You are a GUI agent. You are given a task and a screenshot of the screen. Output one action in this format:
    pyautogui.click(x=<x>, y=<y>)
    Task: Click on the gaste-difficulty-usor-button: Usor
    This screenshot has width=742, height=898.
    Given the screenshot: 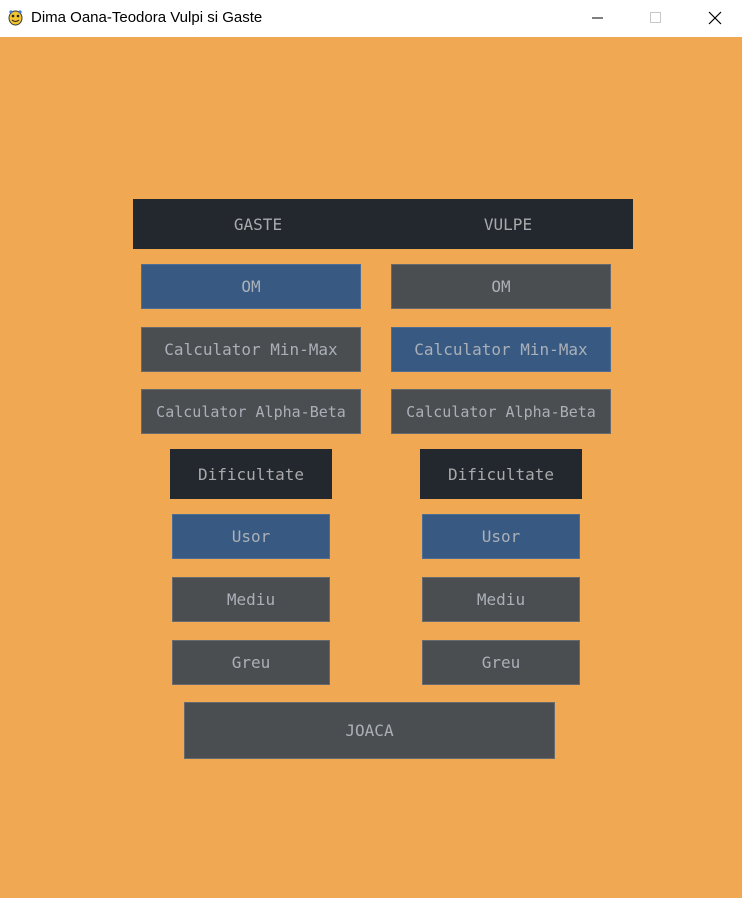 What is the action you would take?
    pyautogui.click(x=251, y=536)
    